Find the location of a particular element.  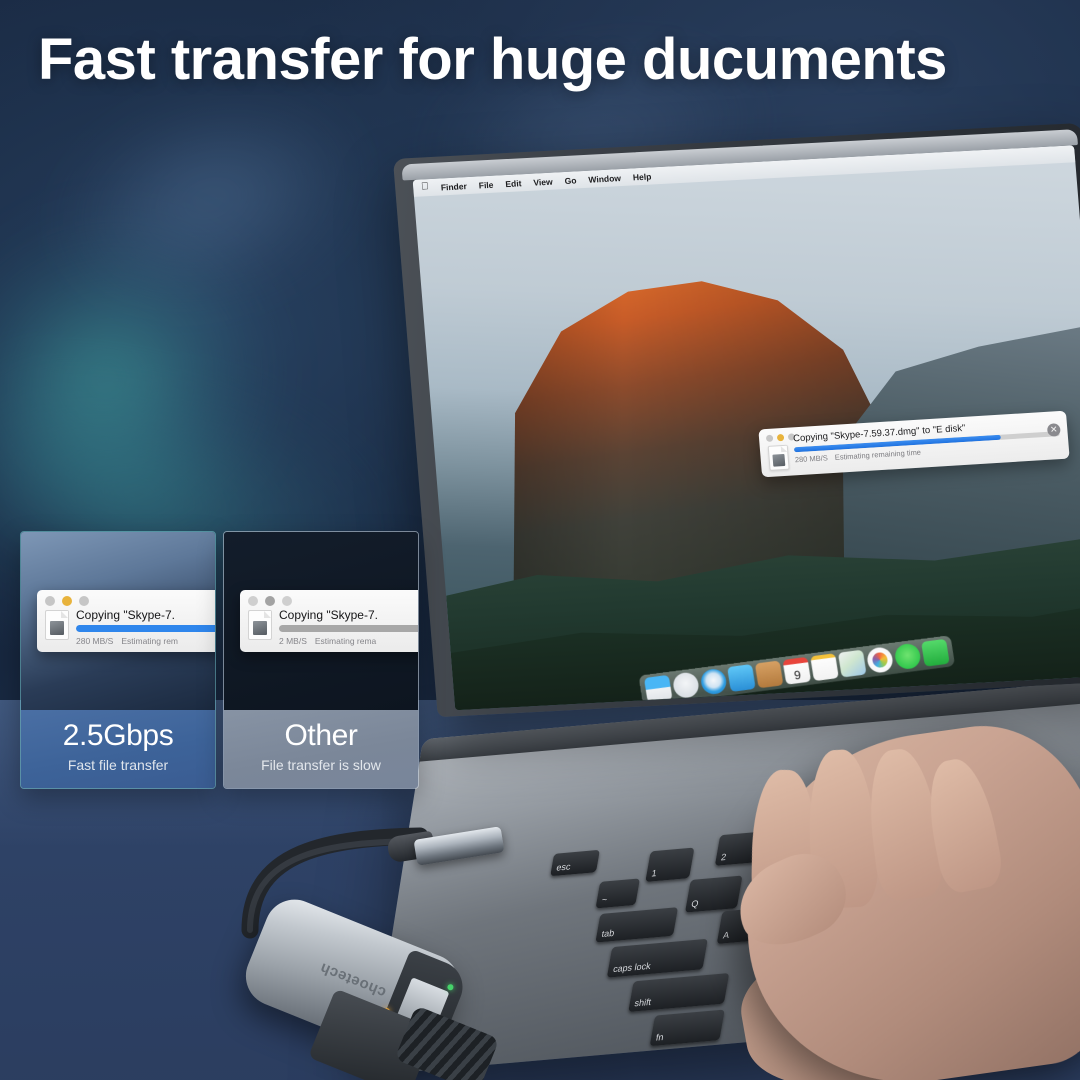

dock-icon-contacts is located at coordinates (769, 674).